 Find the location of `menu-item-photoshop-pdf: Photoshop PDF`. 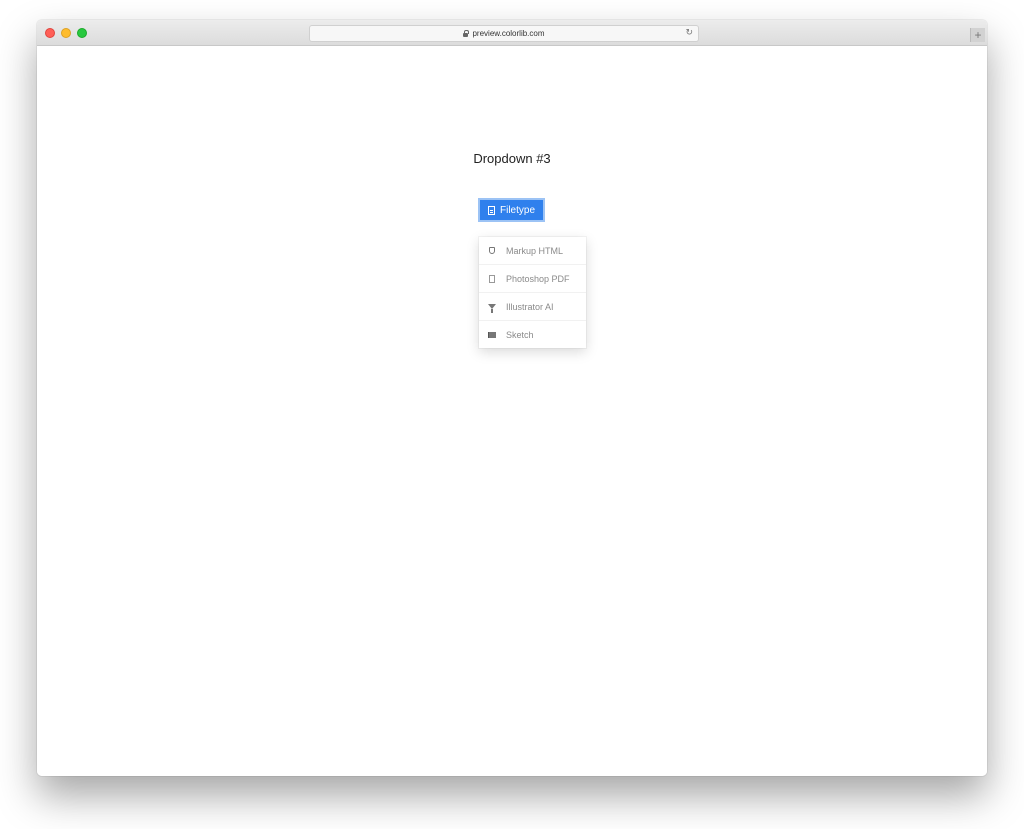

menu-item-photoshop-pdf: Photoshop PDF is located at coordinates (532, 279).